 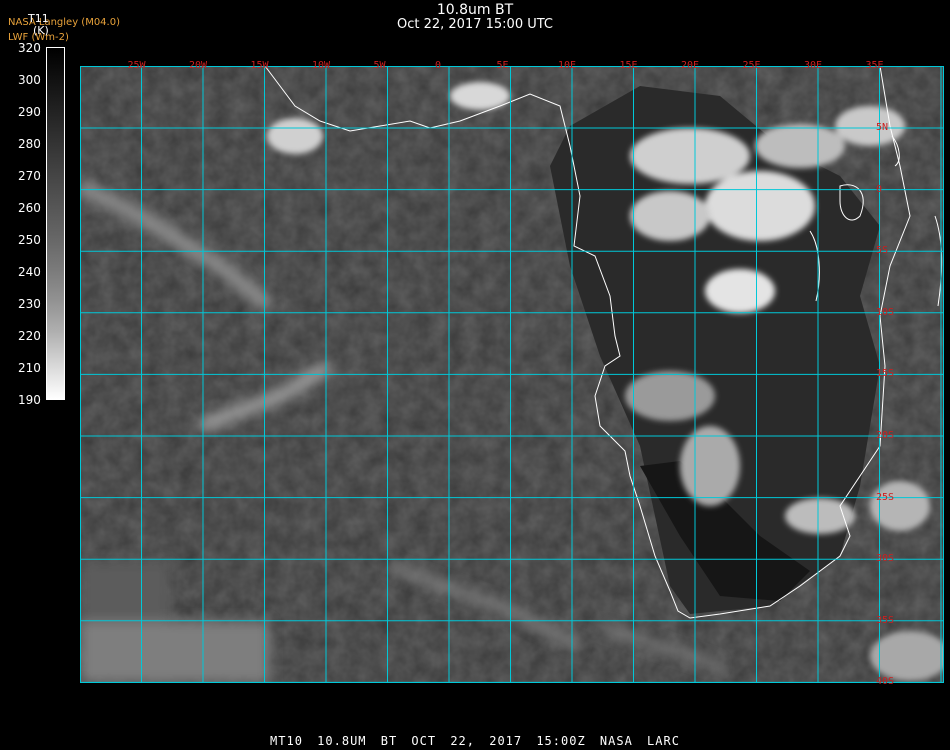 What do you see at coordinates (379, 65) in the screenshot?
I see `longitude-label: 5W` at bounding box center [379, 65].